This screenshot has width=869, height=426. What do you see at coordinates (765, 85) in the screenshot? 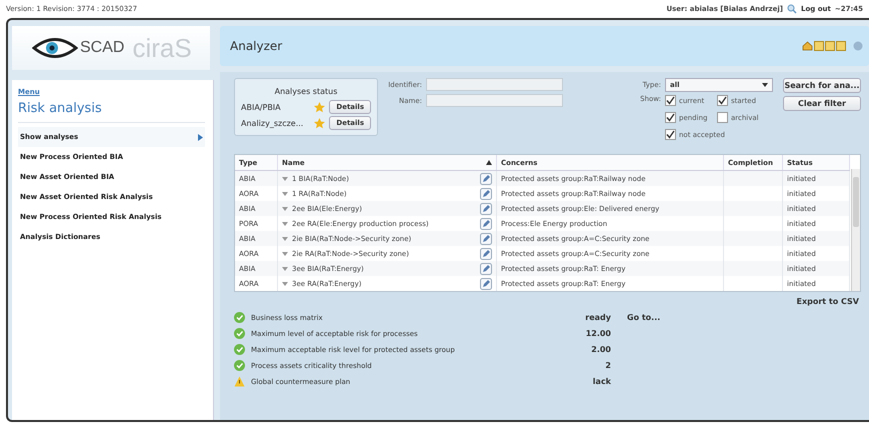
I see `caret-icon` at bounding box center [765, 85].